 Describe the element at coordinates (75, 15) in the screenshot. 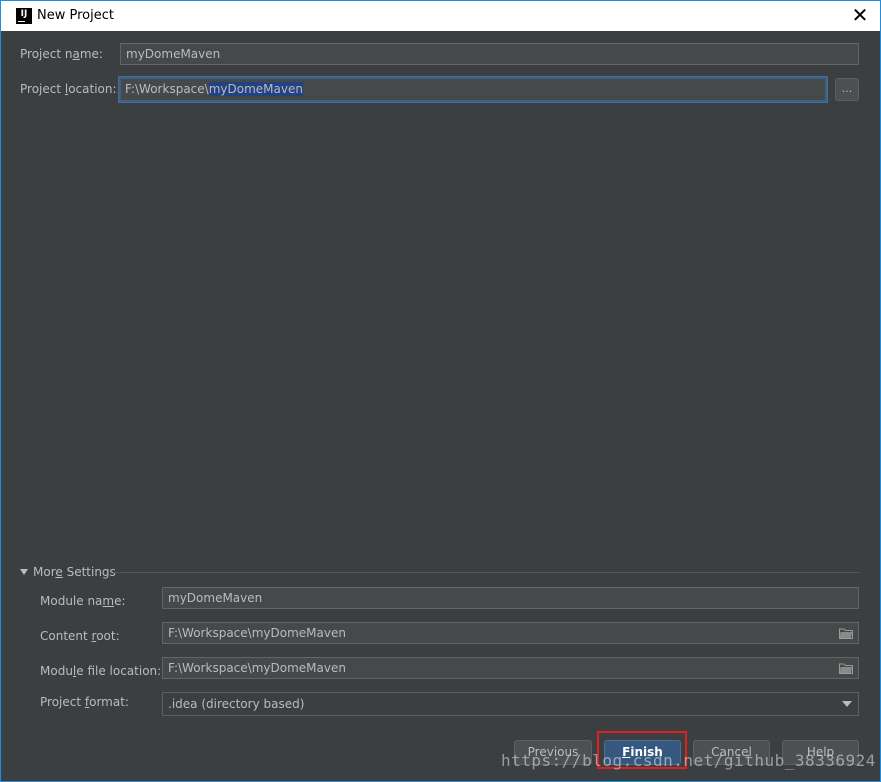

I see `window-title: New Project` at that location.